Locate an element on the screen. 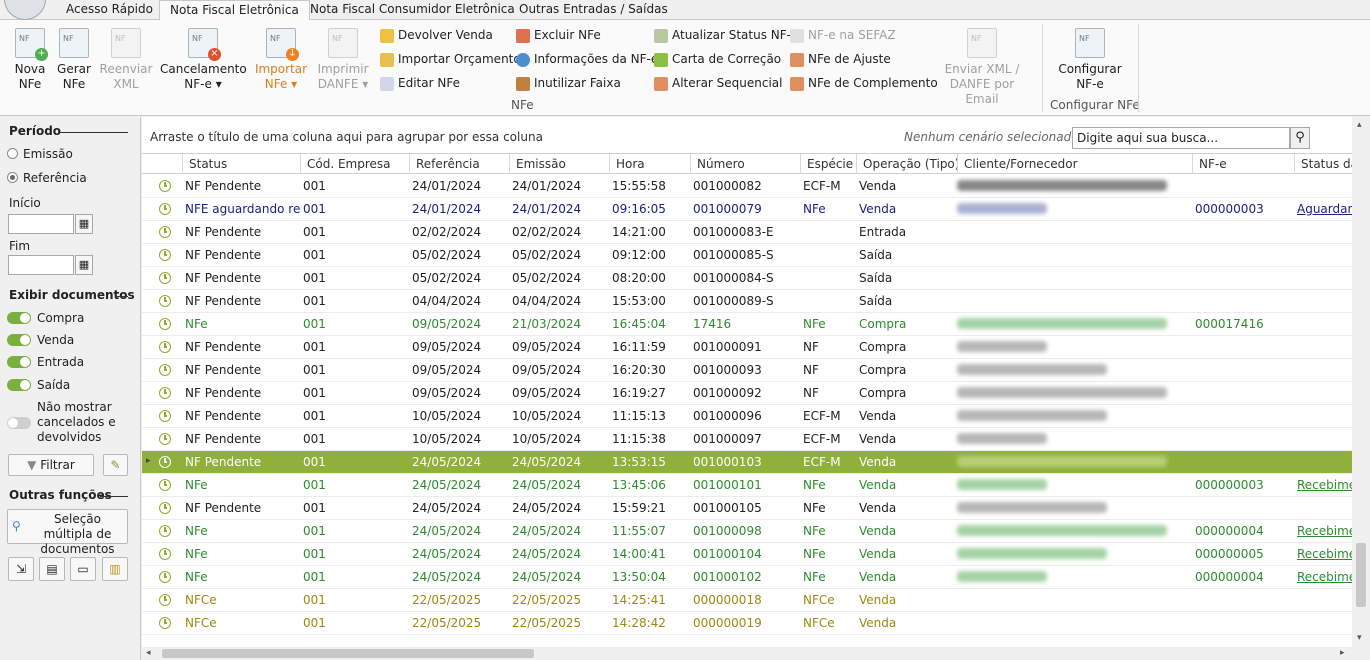 The height and width of the screenshot is (660, 1370). radio-referencia: Referência is located at coordinates (47, 178).